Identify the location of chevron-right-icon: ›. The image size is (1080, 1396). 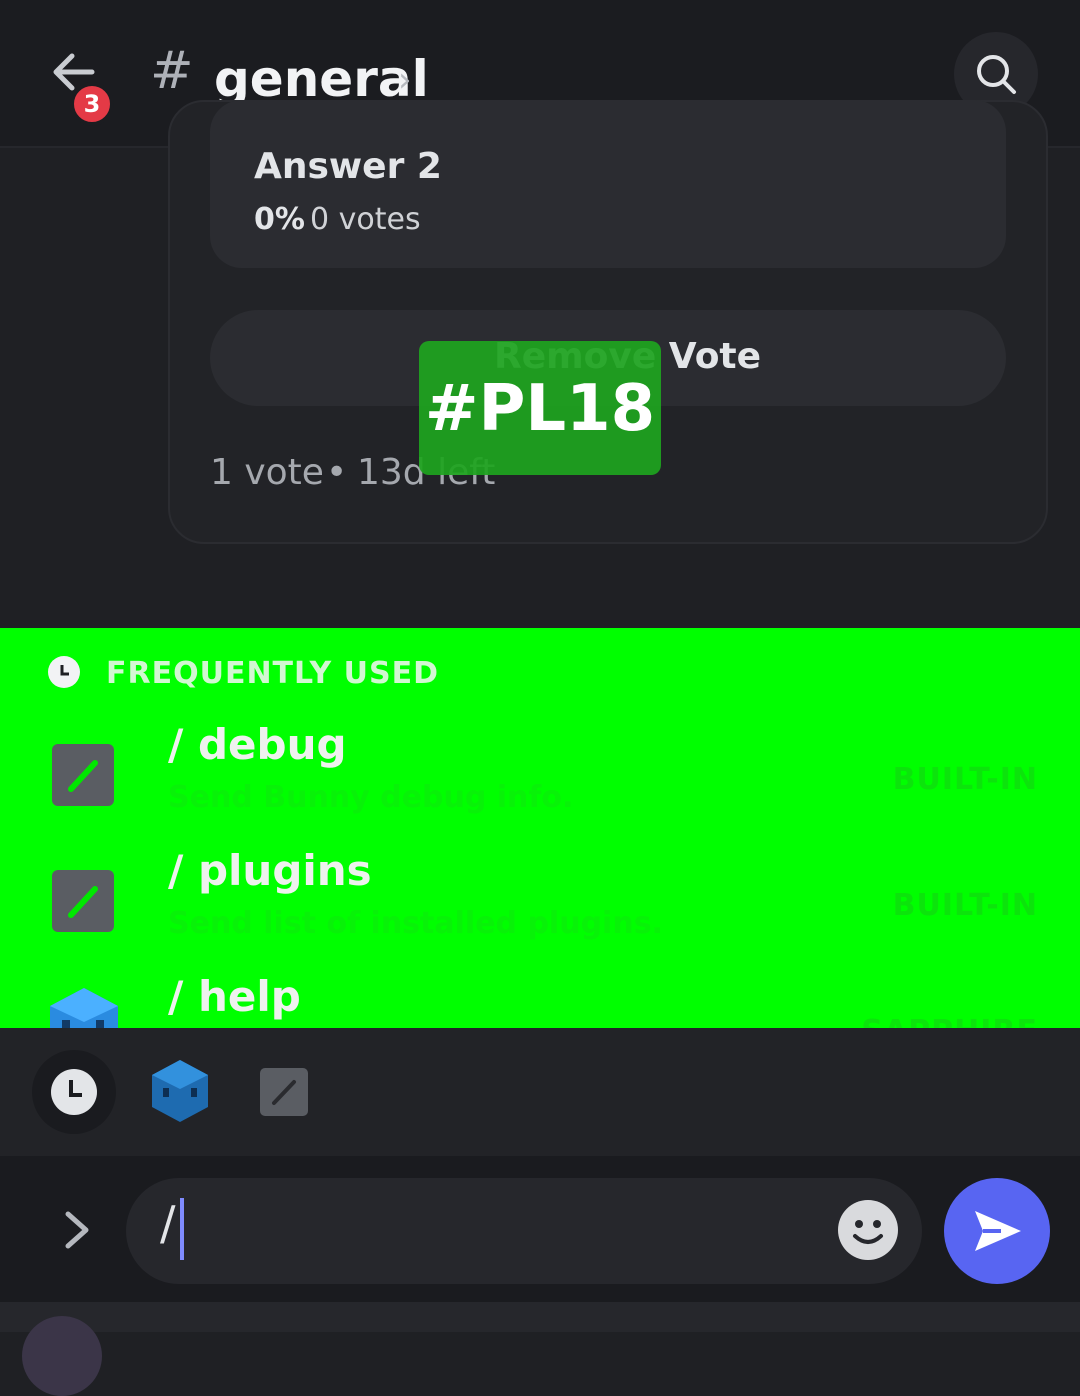
(405, 80).